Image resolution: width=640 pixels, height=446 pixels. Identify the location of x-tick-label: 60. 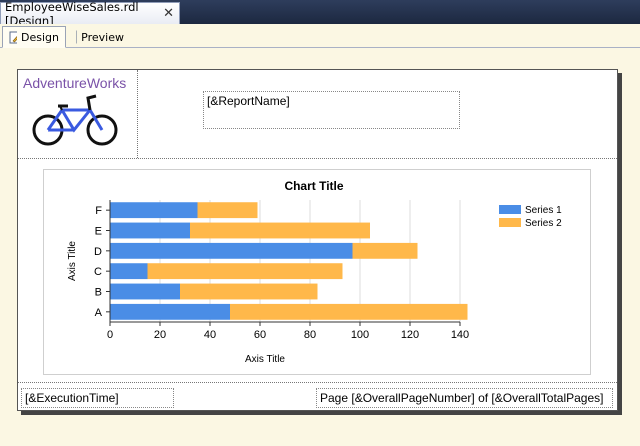
(260, 335).